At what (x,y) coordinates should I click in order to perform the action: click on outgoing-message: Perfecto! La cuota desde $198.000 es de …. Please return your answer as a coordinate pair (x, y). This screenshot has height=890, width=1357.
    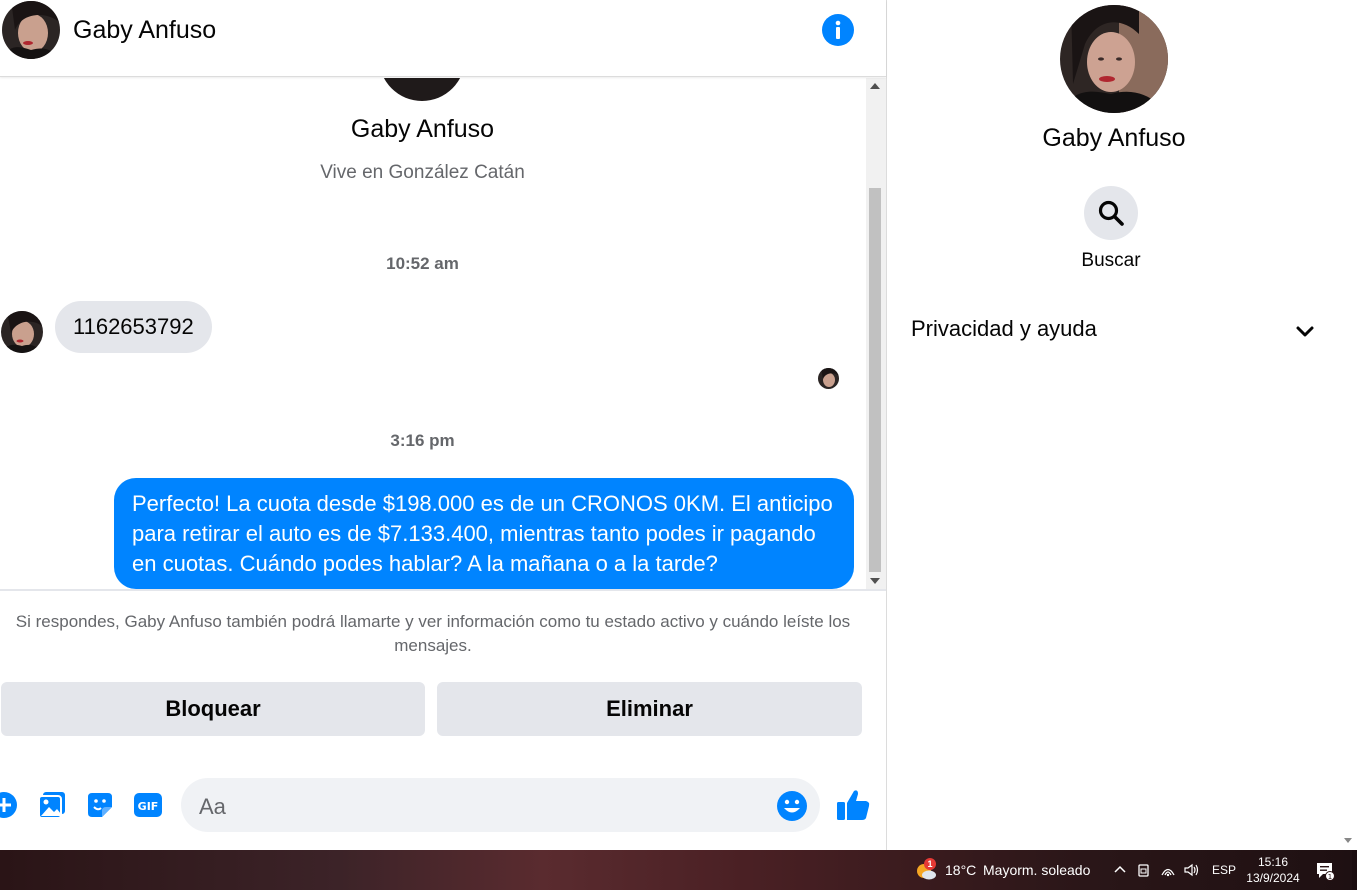
    Looking at the image, I should click on (484, 533).